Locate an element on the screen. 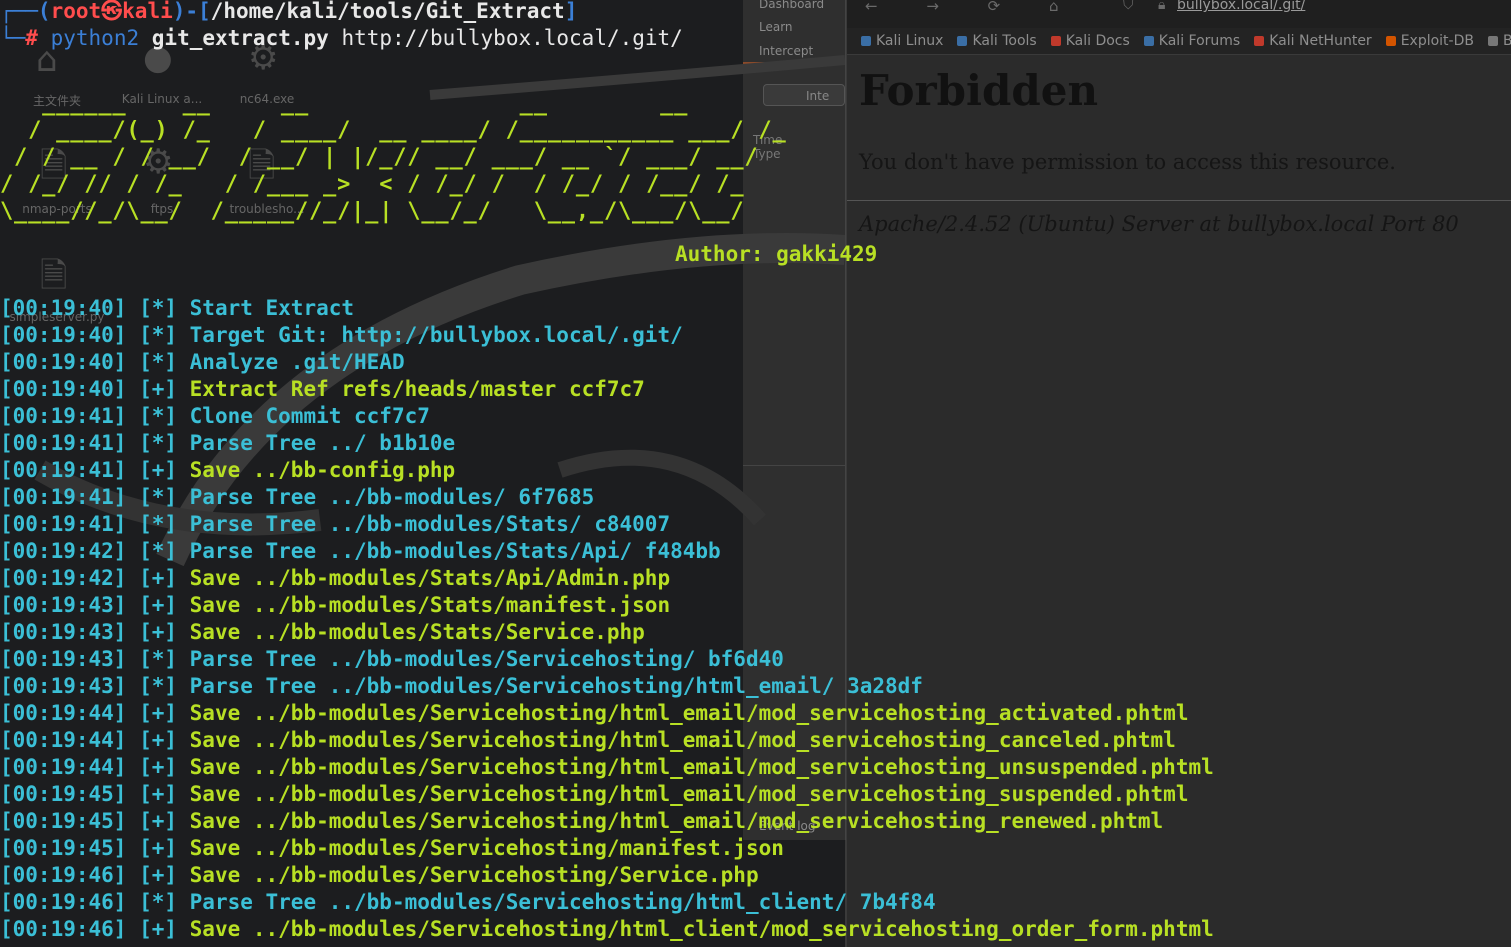 This screenshot has height=947, width=1511. log-line: [00:19:40] [*] Analyze .git/HEAD is located at coordinates (202, 362).